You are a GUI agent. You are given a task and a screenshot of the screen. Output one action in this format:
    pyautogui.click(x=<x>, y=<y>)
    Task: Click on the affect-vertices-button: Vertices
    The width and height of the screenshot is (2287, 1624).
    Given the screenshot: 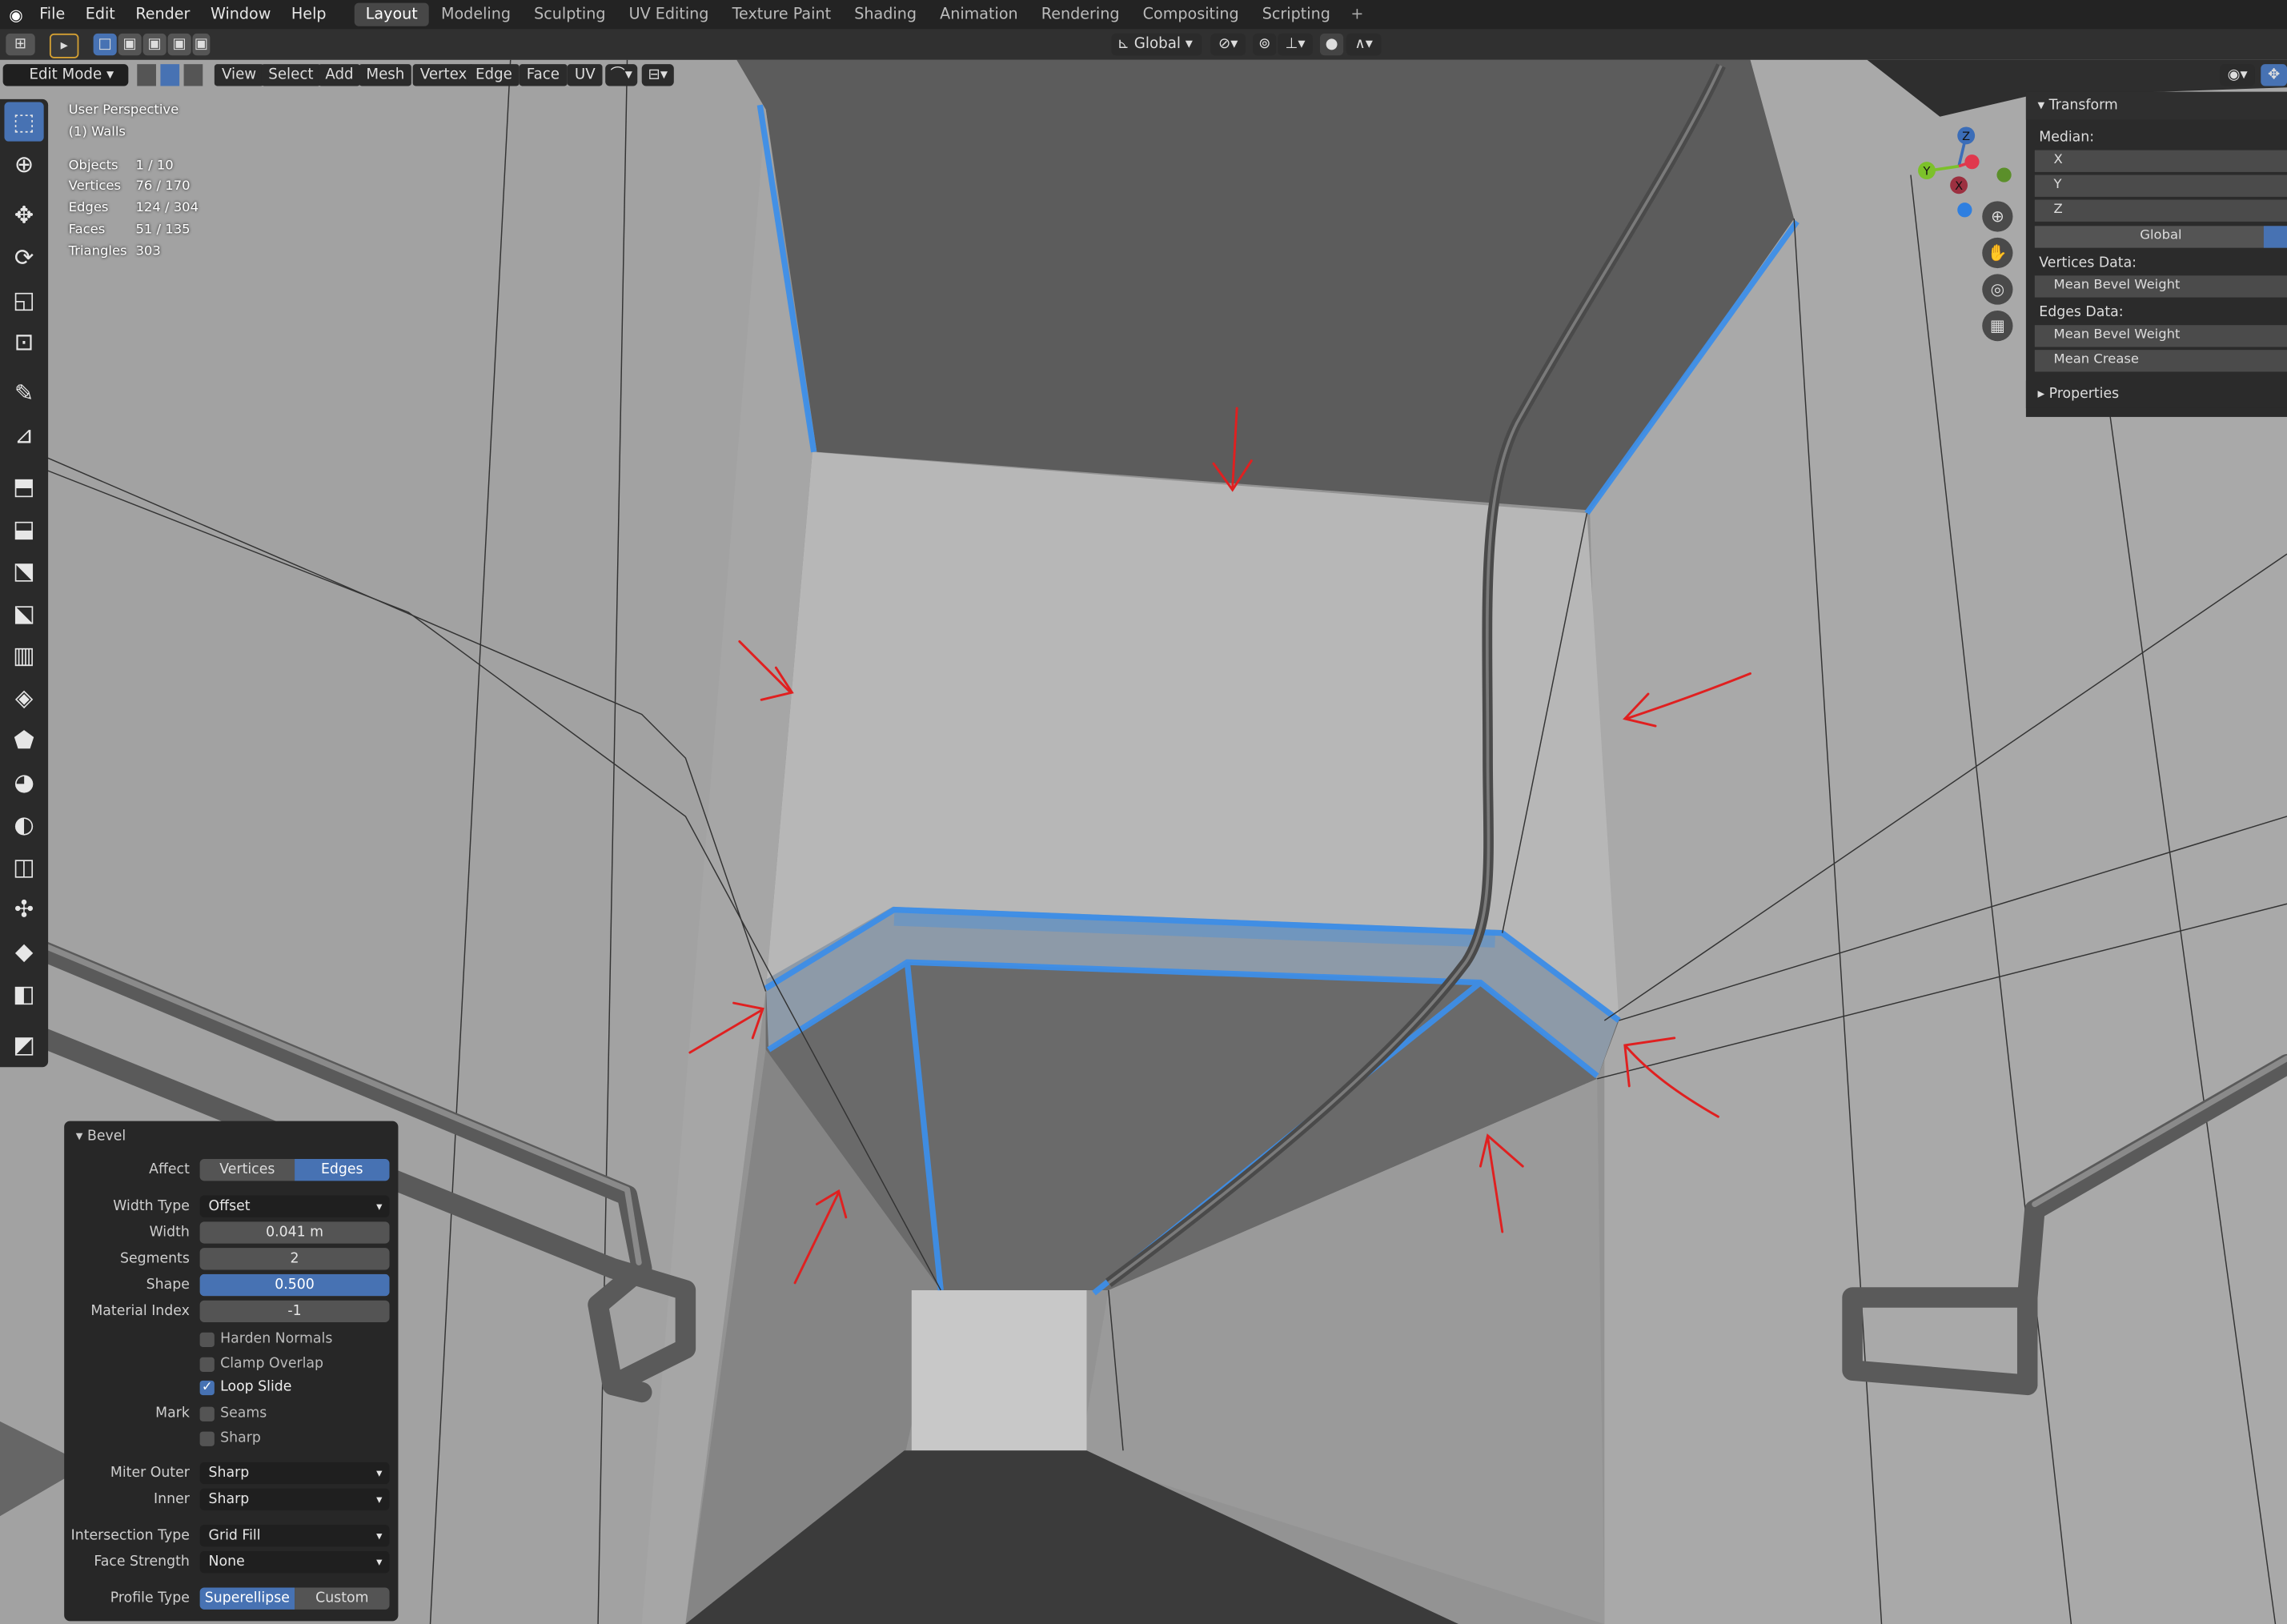 What is the action you would take?
    pyautogui.click(x=247, y=1170)
    